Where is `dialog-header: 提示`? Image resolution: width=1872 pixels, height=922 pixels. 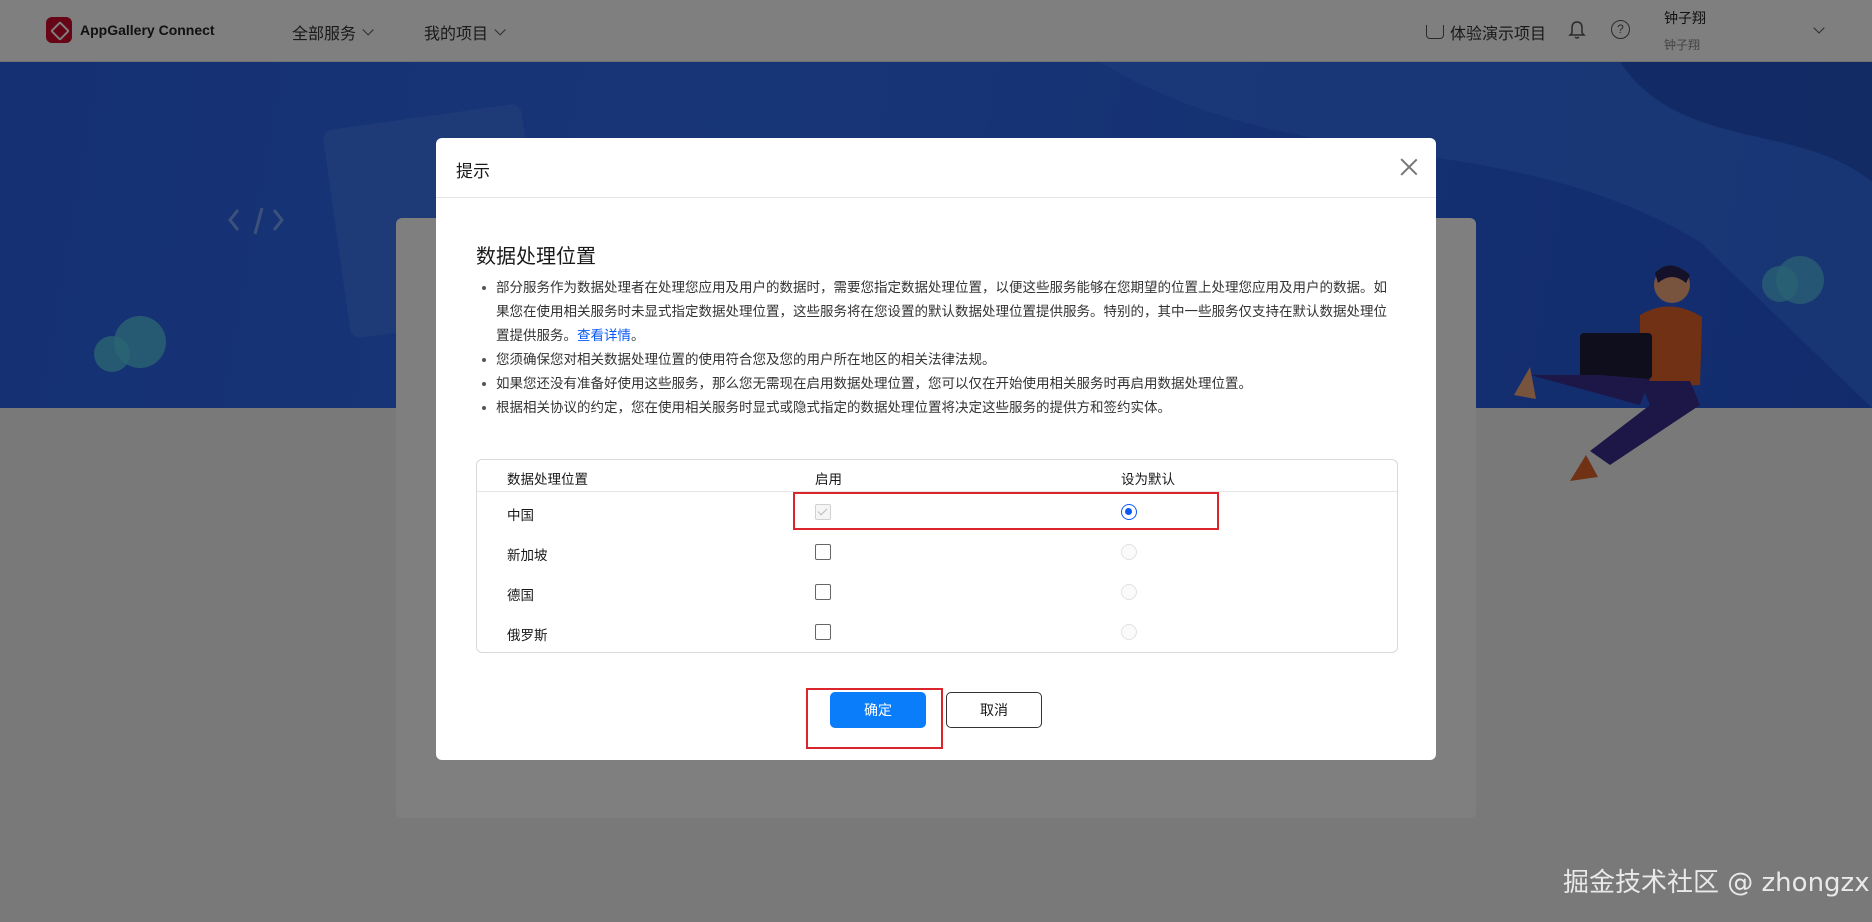
dialog-header: 提示 is located at coordinates (936, 168).